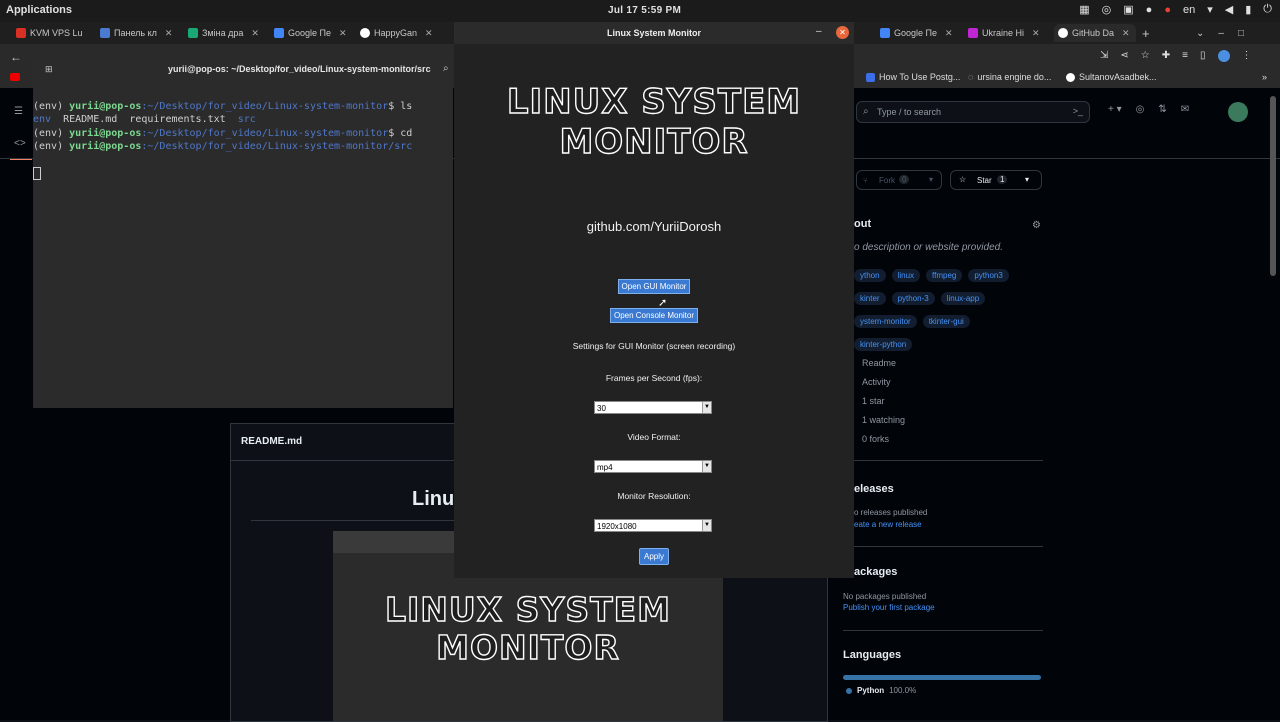 The width and height of the screenshot is (1280, 722). Describe the element at coordinates (973, 112) in the screenshot. I see `search-input: ⌕ Type / to search >_` at that location.